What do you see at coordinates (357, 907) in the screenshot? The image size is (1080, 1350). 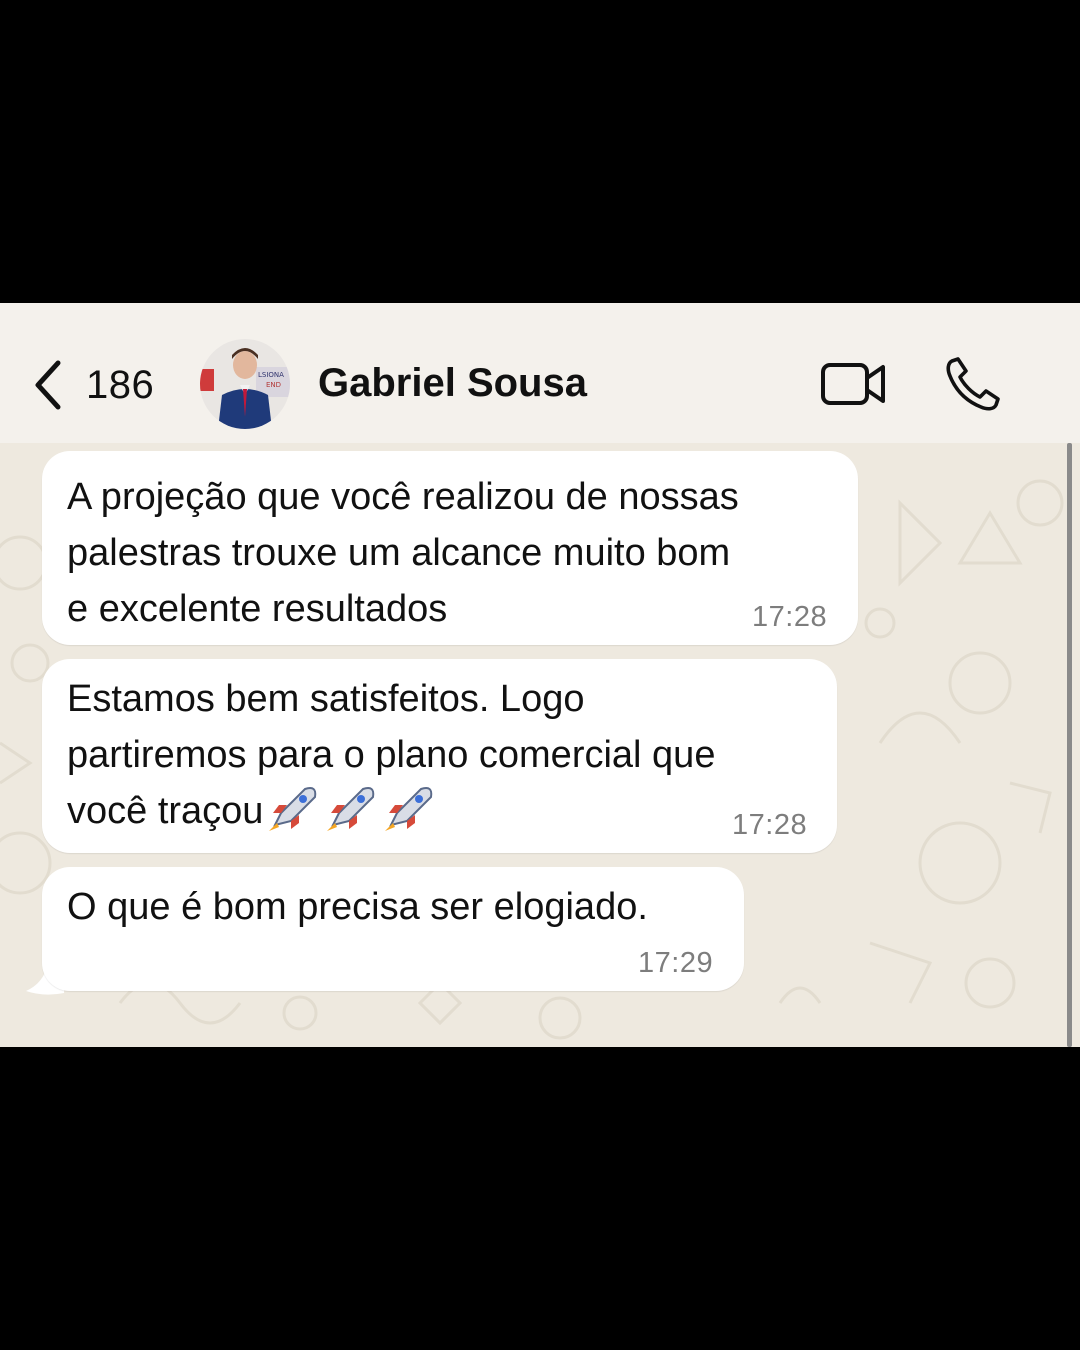 I see `message-text: O que é bom precisa ser elogiado.` at bounding box center [357, 907].